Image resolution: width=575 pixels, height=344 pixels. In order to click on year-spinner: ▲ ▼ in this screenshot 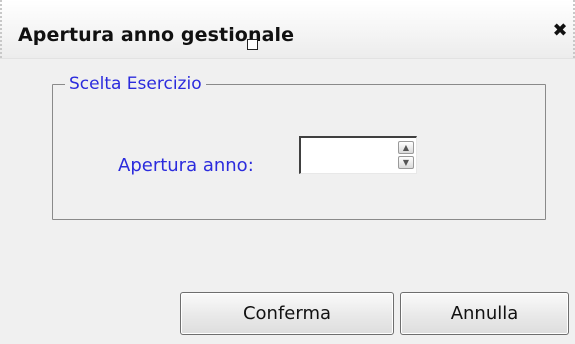, I will do `click(358, 155)`.